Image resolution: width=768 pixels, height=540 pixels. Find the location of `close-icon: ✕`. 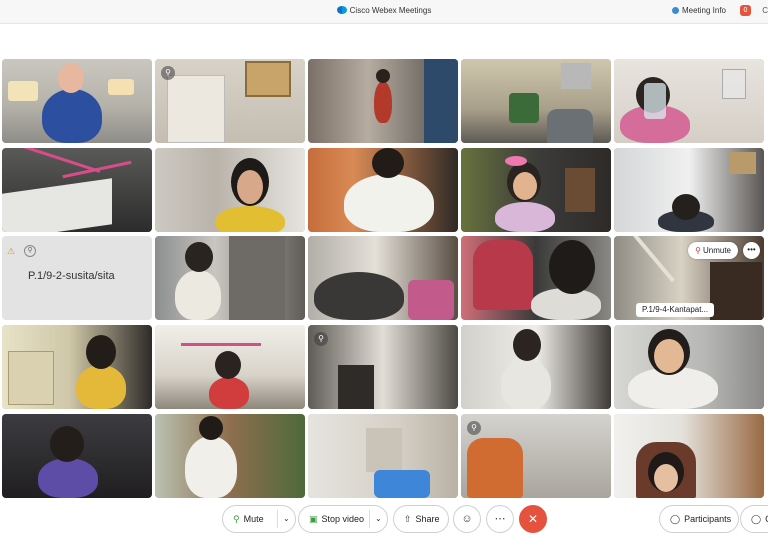

close-icon: ✕ is located at coordinates (533, 519).